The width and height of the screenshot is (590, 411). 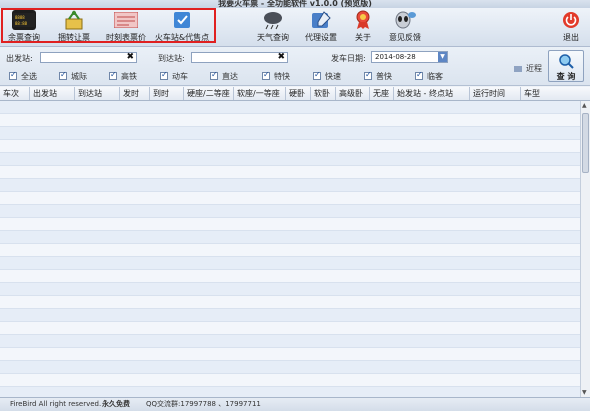 I want to click on nearby-toggle: 近程, so click(x=528, y=68).